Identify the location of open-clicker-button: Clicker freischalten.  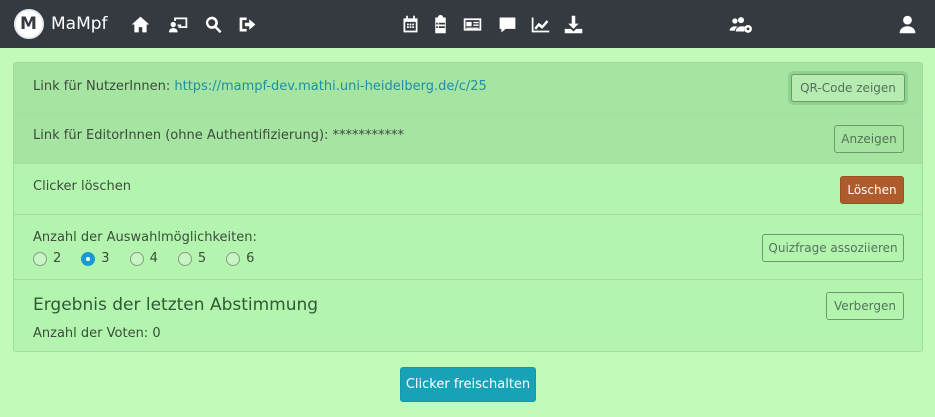
(468, 384).